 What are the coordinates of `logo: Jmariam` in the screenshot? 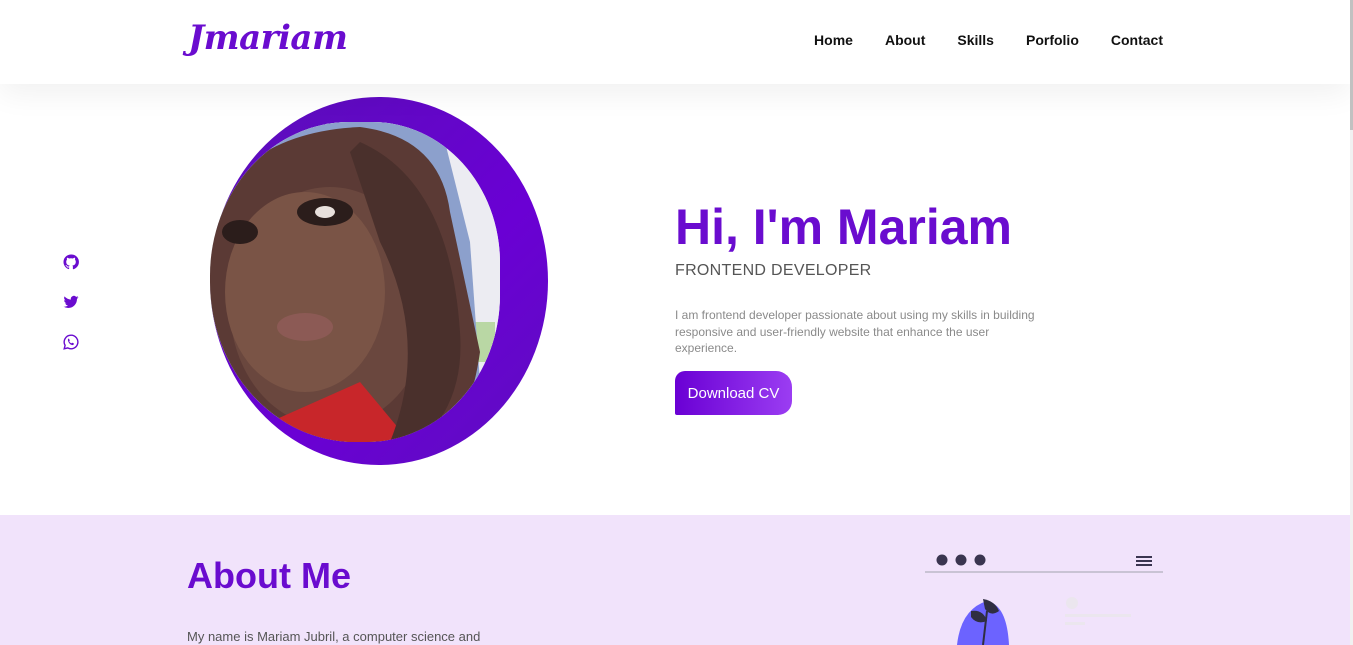 It's located at (268, 38).